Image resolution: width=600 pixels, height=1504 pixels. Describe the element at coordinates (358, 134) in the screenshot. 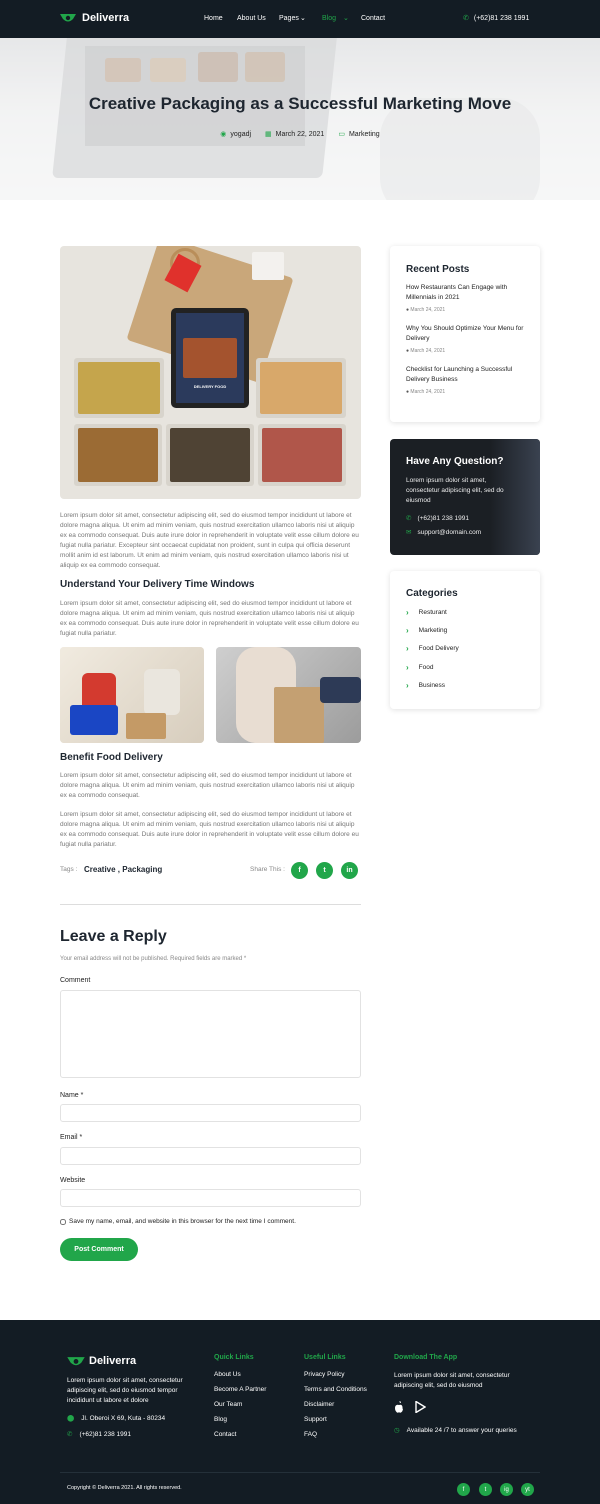

I see `post-category: ▭ Marketing` at that location.